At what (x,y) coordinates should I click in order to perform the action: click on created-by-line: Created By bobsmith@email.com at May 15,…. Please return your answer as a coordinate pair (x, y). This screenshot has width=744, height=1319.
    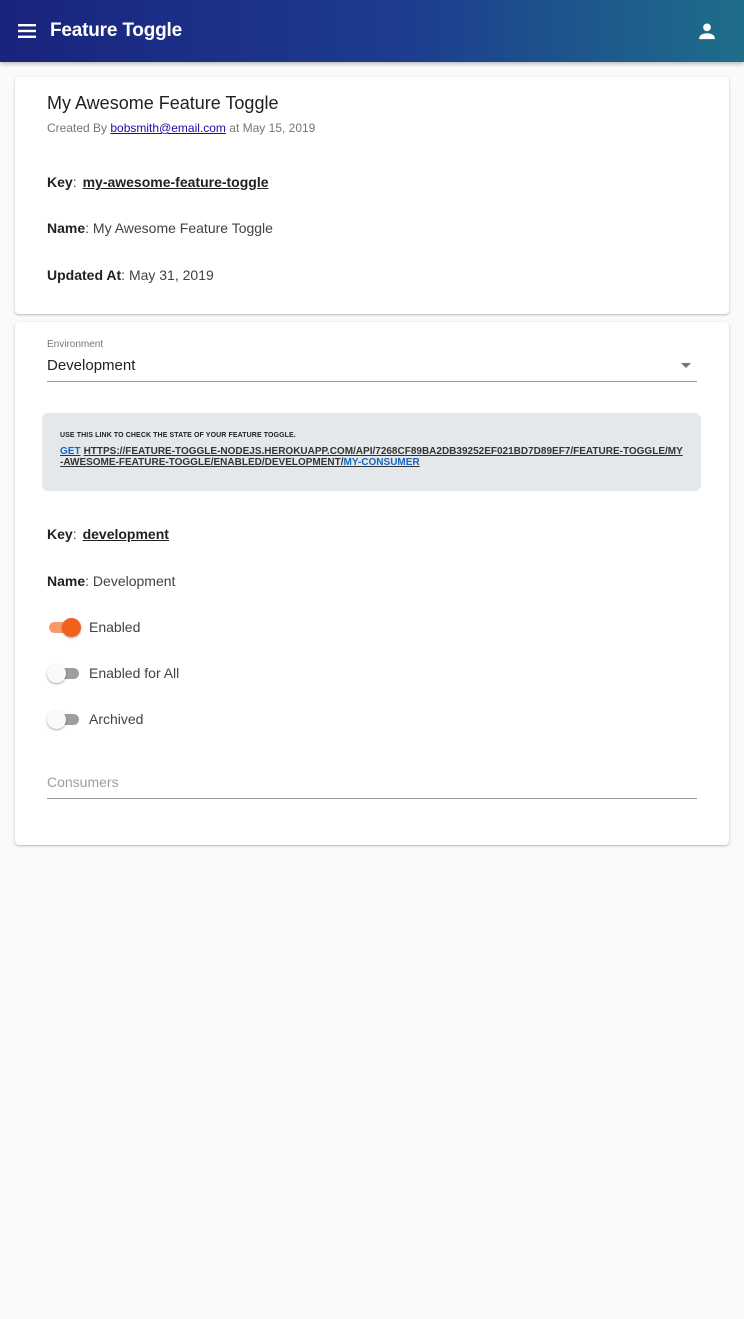
    Looking at the image, I should click on (181, 128).